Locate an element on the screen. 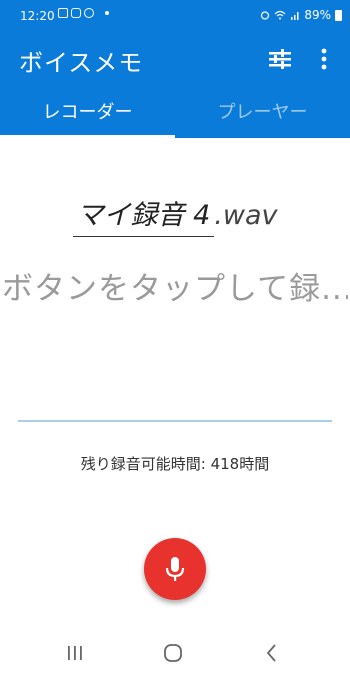 This screenshot has height=678, width=350. recording-filename: マイ録音 4 .wav is located at coordinates (175, 215).